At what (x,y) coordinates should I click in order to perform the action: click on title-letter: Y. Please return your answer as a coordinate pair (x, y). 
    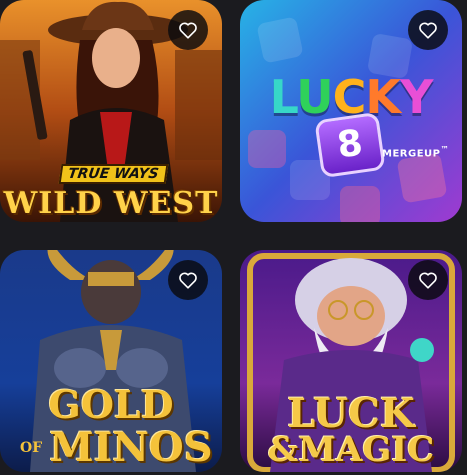
    Looking at the image, I should click on (416, 97).